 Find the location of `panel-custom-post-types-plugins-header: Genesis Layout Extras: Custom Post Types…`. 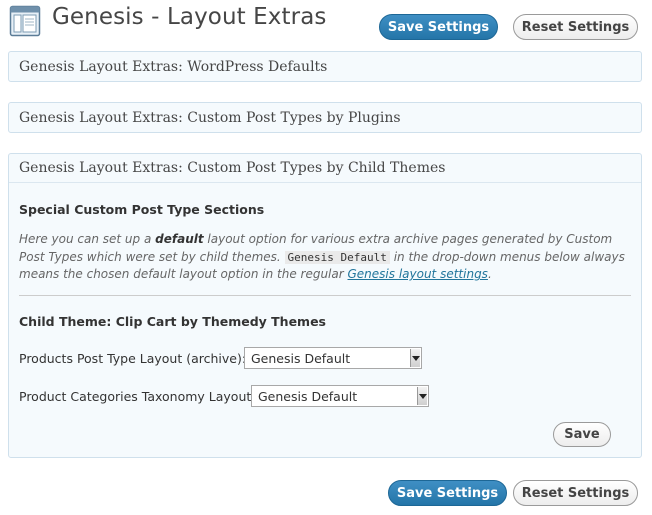

panel-custom-post-types-plugins-header: Genesis Layout Extras: Custom Post Types… is located at coordinates (325, 117).